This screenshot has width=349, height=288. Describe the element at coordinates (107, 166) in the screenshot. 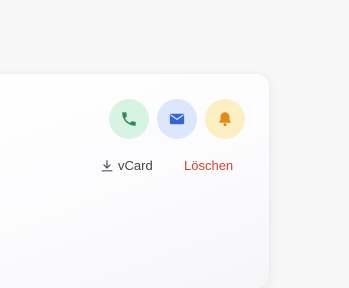

I see `download-icon` at that location.